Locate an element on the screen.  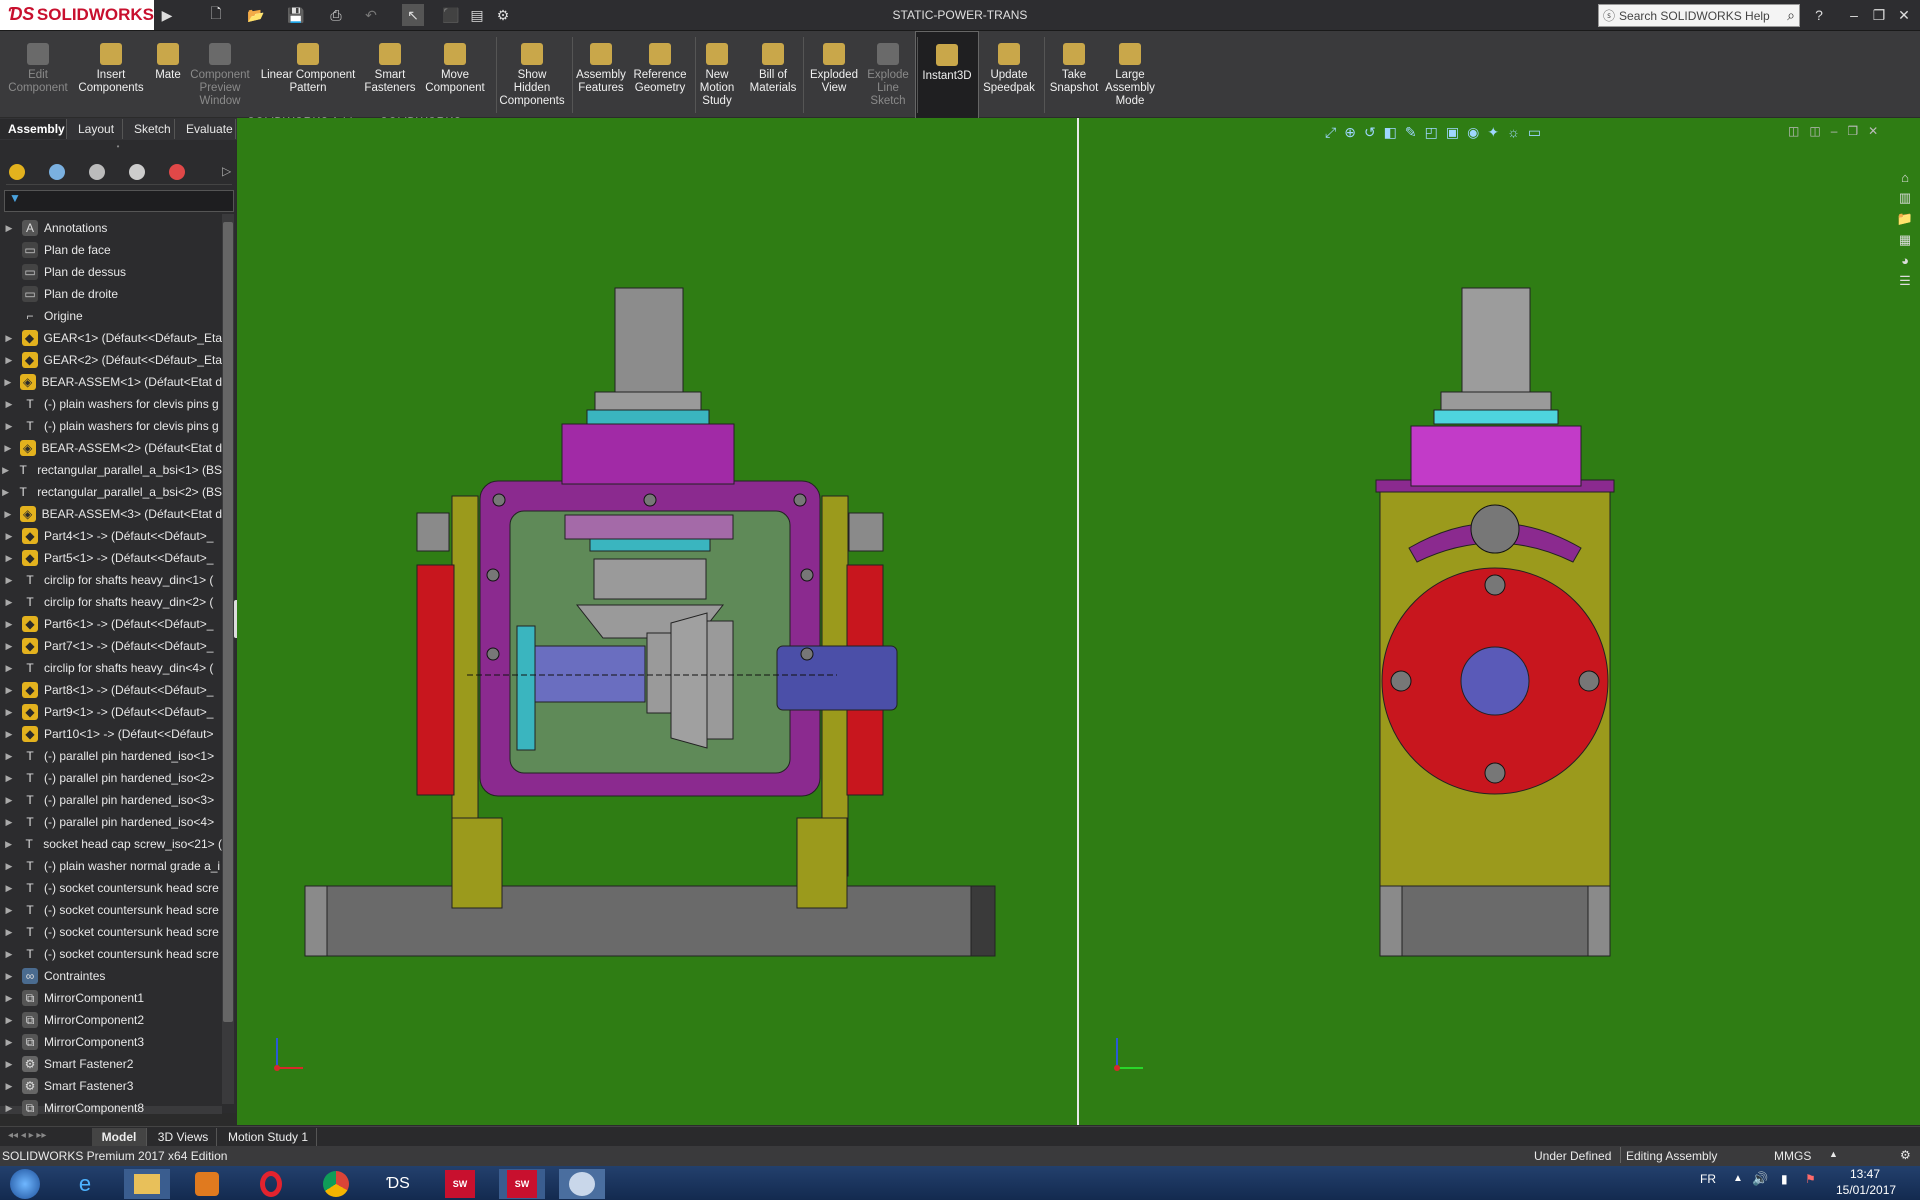
tab-evaluate: Evaluate is located at coordinates (207, 129).